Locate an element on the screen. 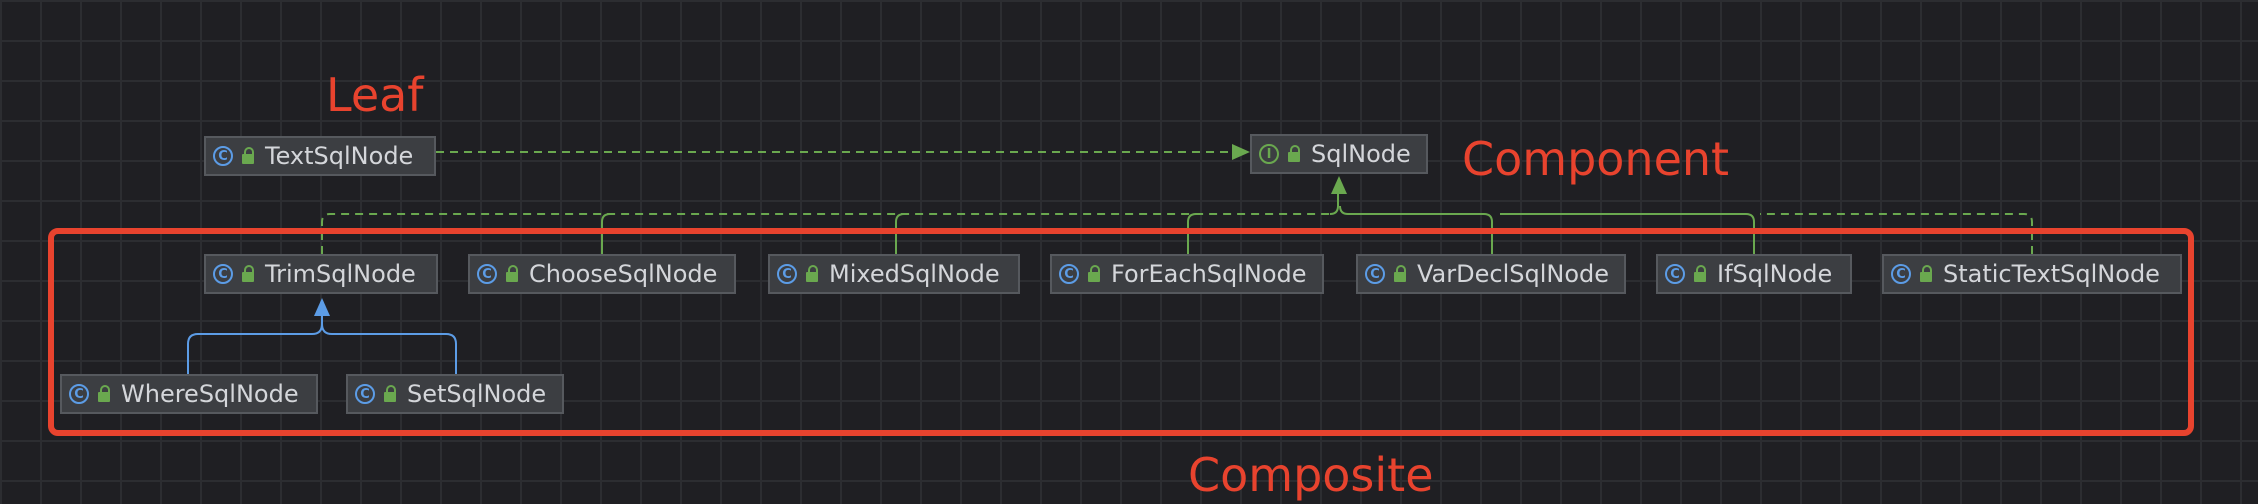 The width and height of the screenshot is (2258, 504). sql-node: I SqlNode is located at coordinates (1339, 154).